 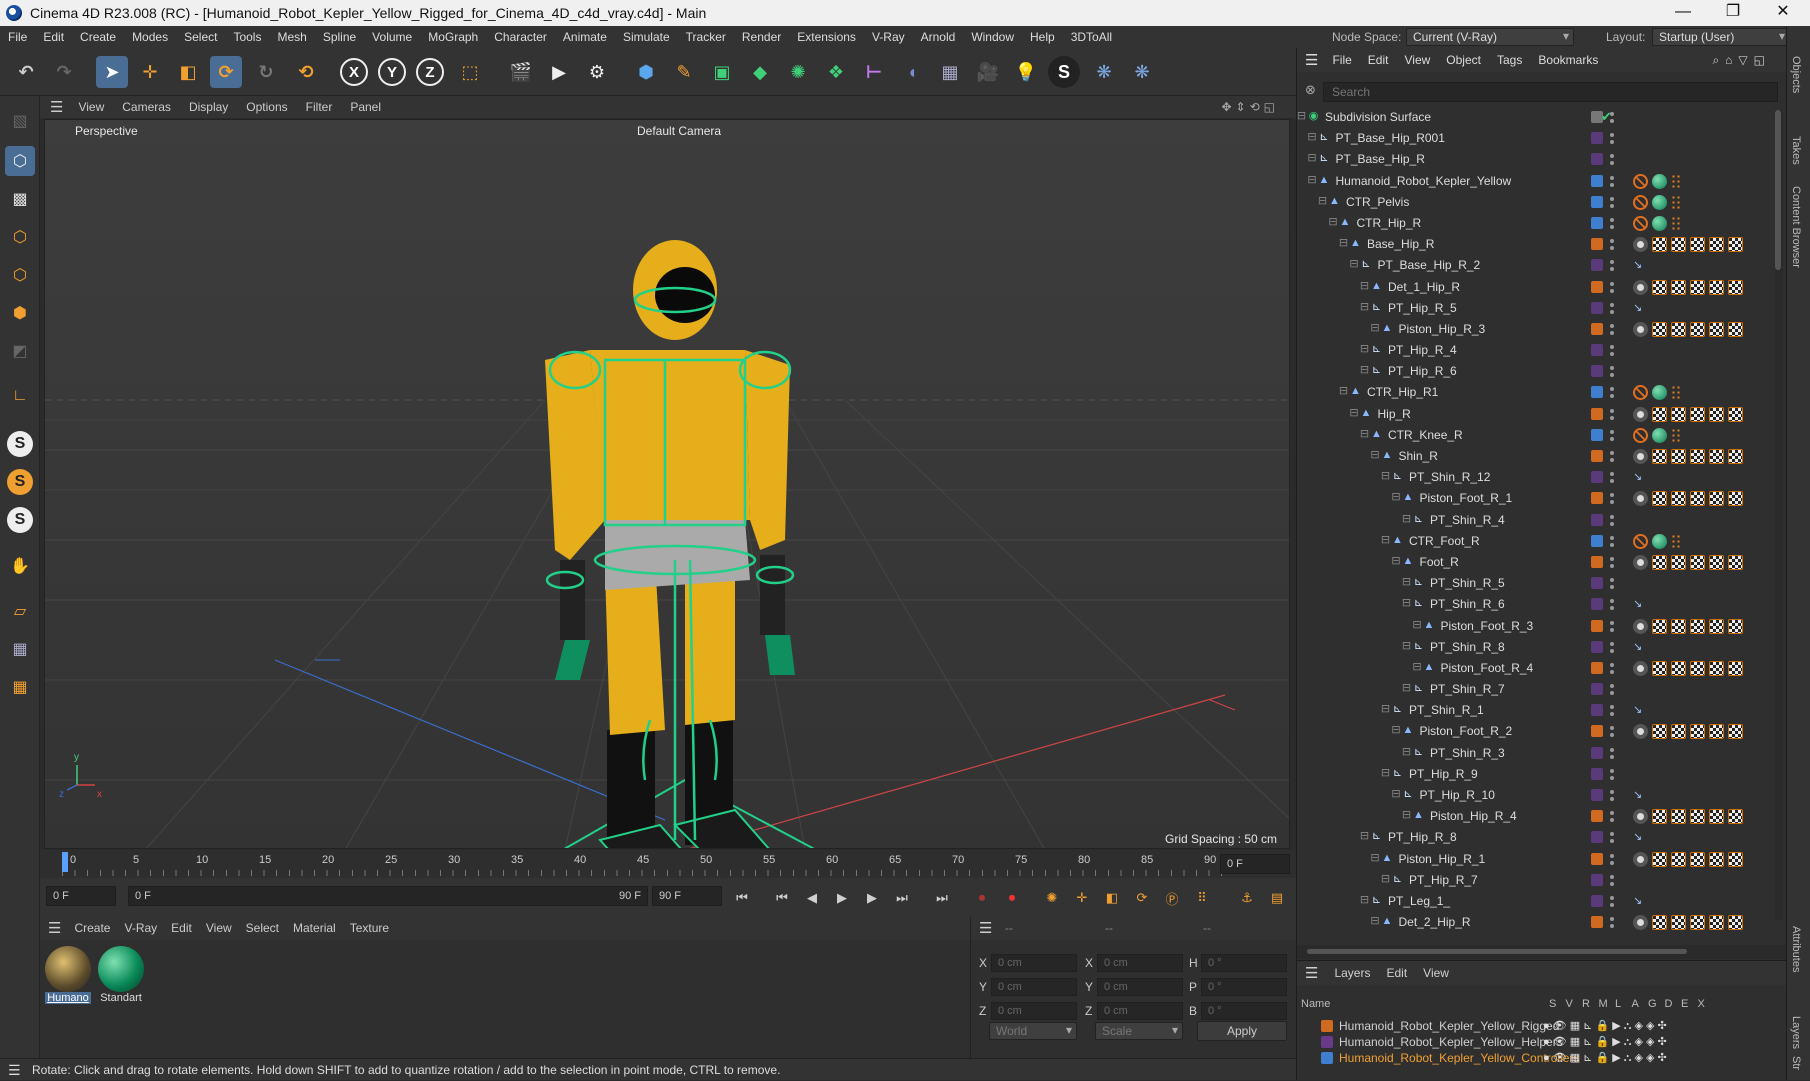 I want to click on maximize-button: ❐, so click(x=1733, y=13).